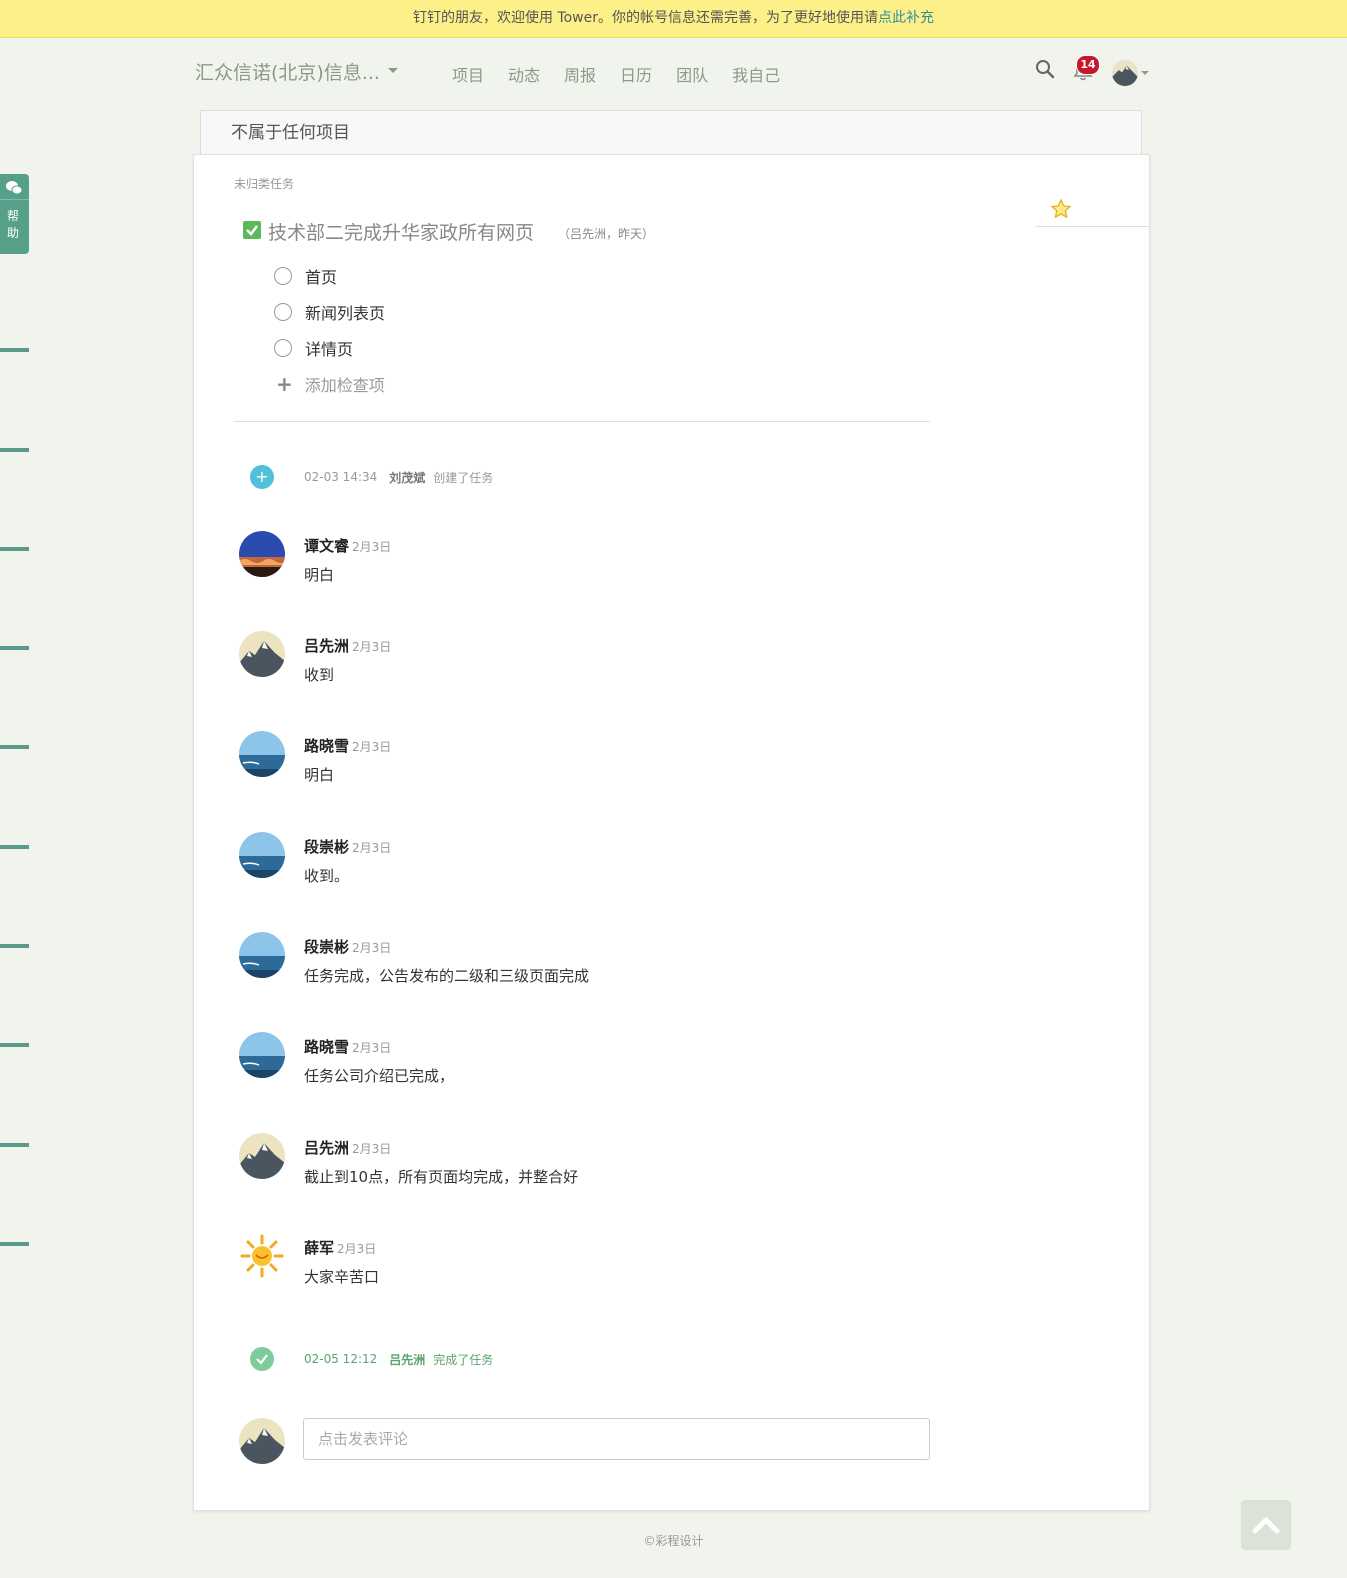 Image resolution: width=1347 pixels, height=1578 pixels. Describe the element at coordinates (589, 761) in the screenshot. I see `comment-item: 路晓雪 2月3日 明白` at that location.